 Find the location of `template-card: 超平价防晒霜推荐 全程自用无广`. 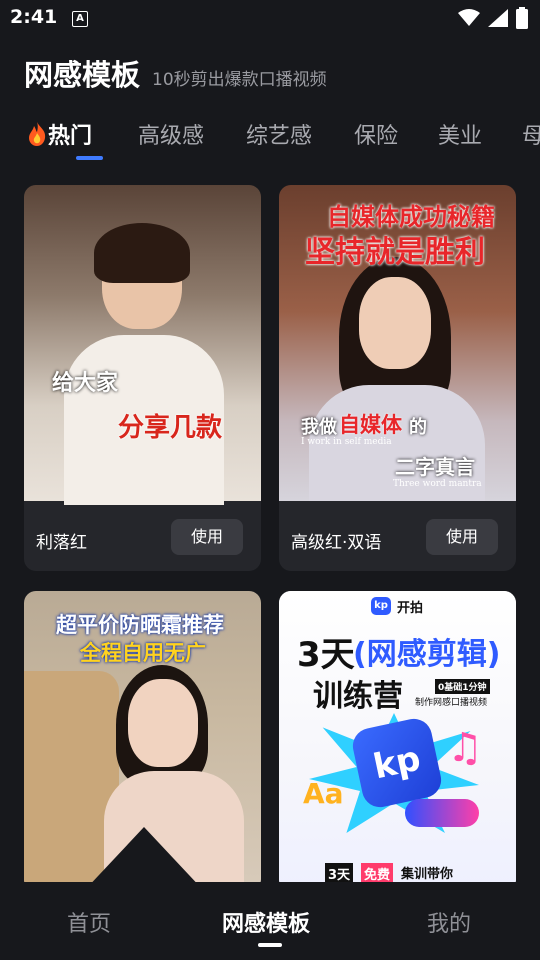

template-card: 超平价防晒霜推荐 全程自用无广 is located at coordinates (142, 736).